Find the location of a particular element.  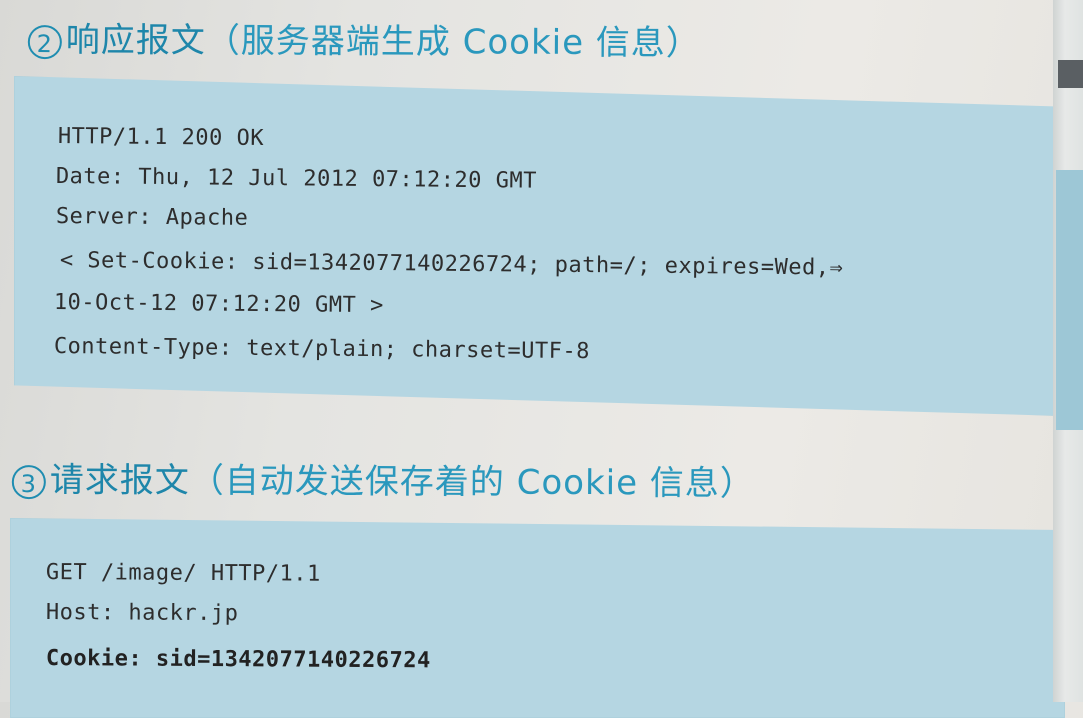

request-host-header: Host: hackr.jp is located at coordinates (142, 613).